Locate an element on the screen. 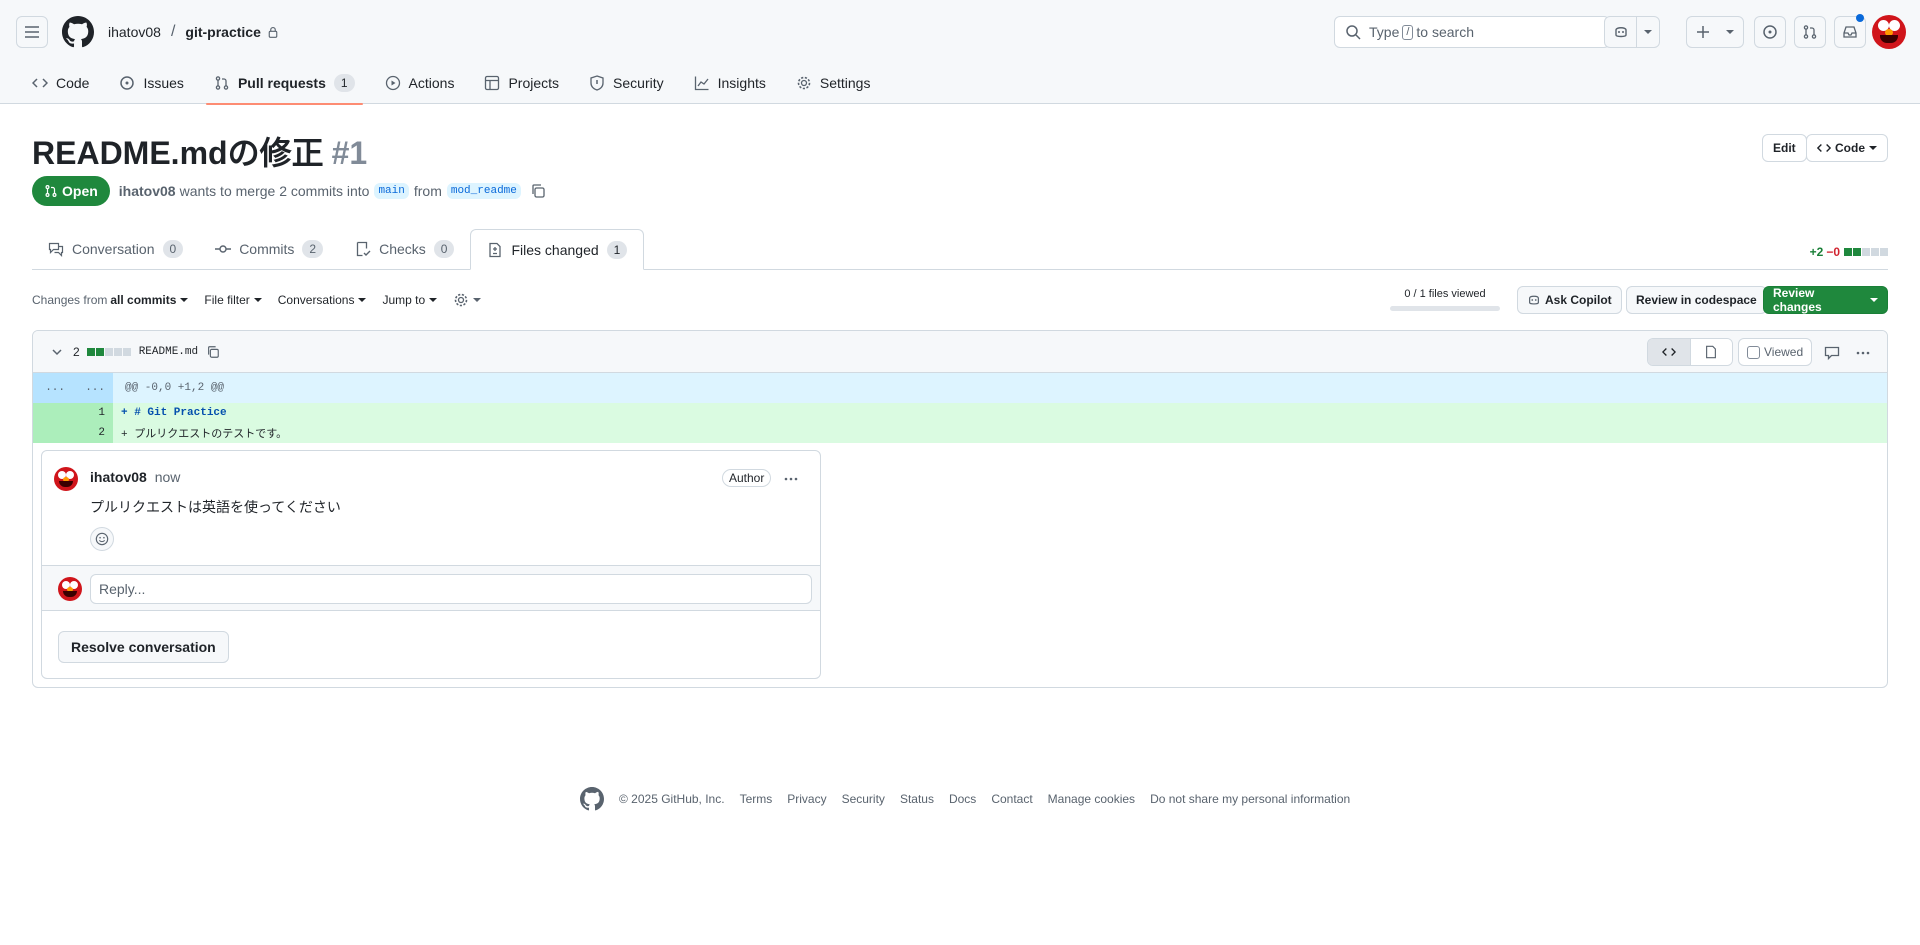  state-label: Open is located at coordinates (80, 191).